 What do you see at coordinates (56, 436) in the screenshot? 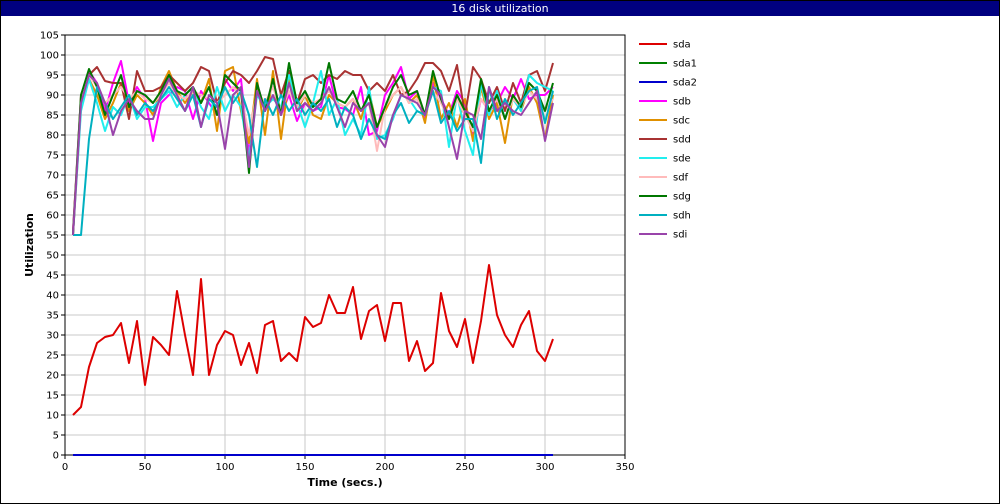
I see `y-tick-label: 5` at bounding box center [56, 436].